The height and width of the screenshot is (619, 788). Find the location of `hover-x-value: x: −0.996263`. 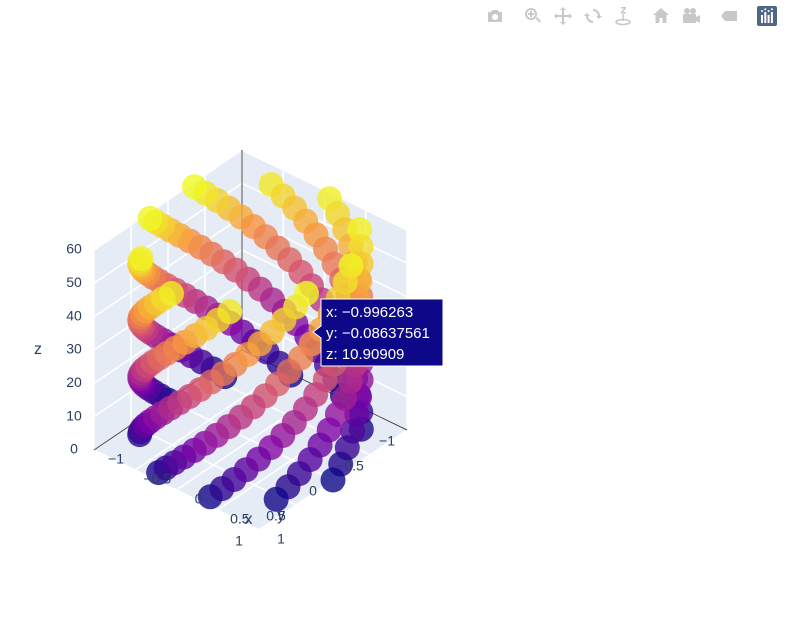

hover-x-value: x: −0.996263 is located at coordinates (369, 312).